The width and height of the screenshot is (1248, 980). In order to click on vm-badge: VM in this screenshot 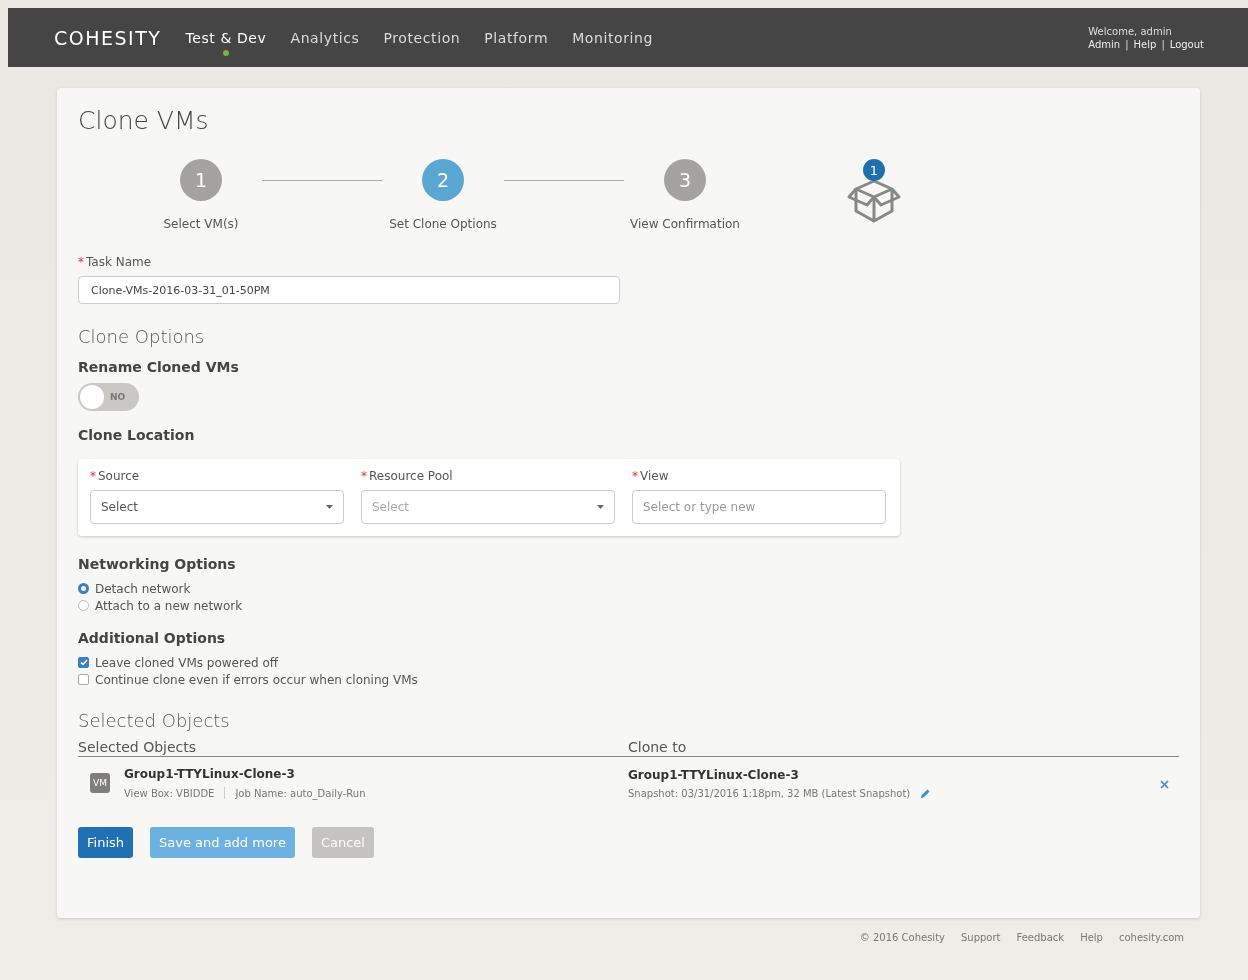, I will do `click(100, 783)`.